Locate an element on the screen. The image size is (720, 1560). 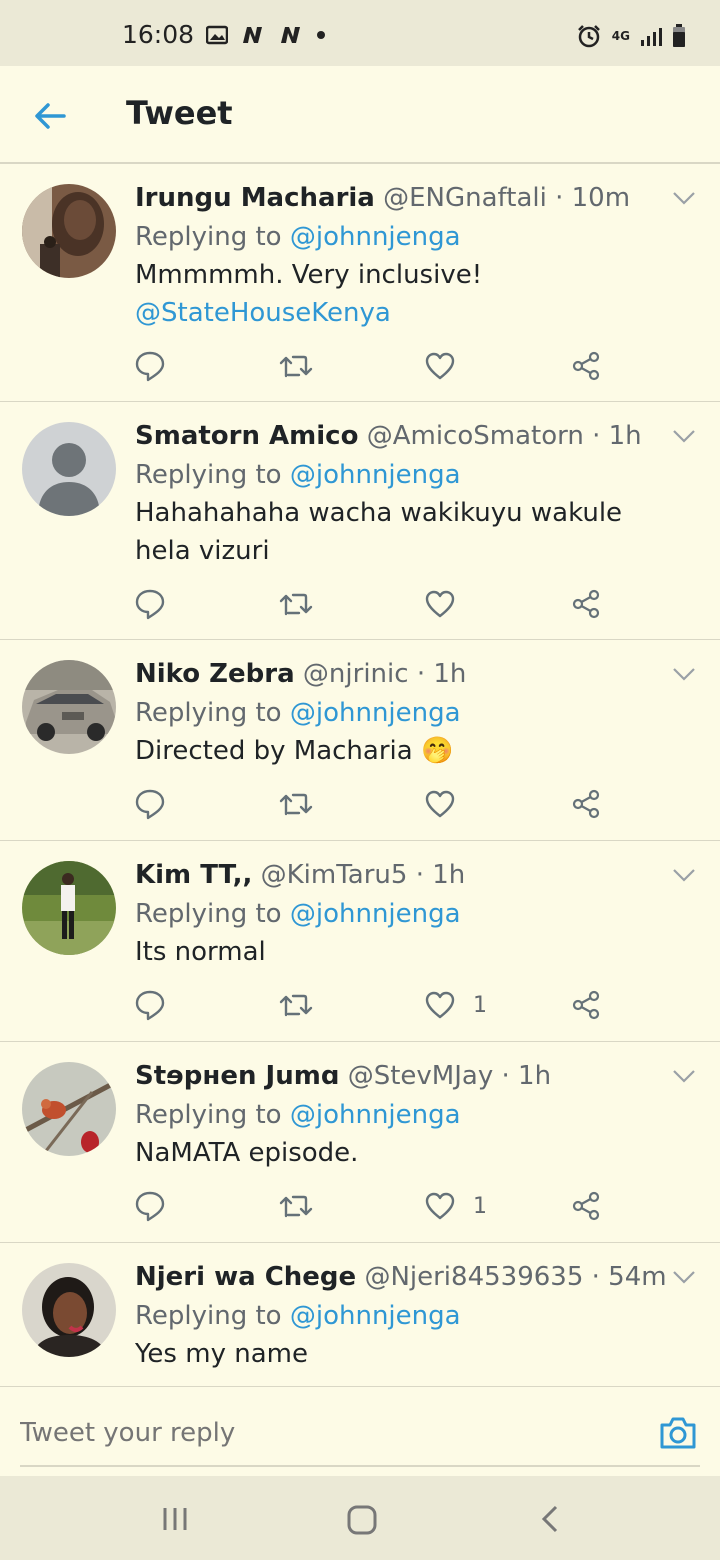
reply-input is located at coordinates (320, 1433).